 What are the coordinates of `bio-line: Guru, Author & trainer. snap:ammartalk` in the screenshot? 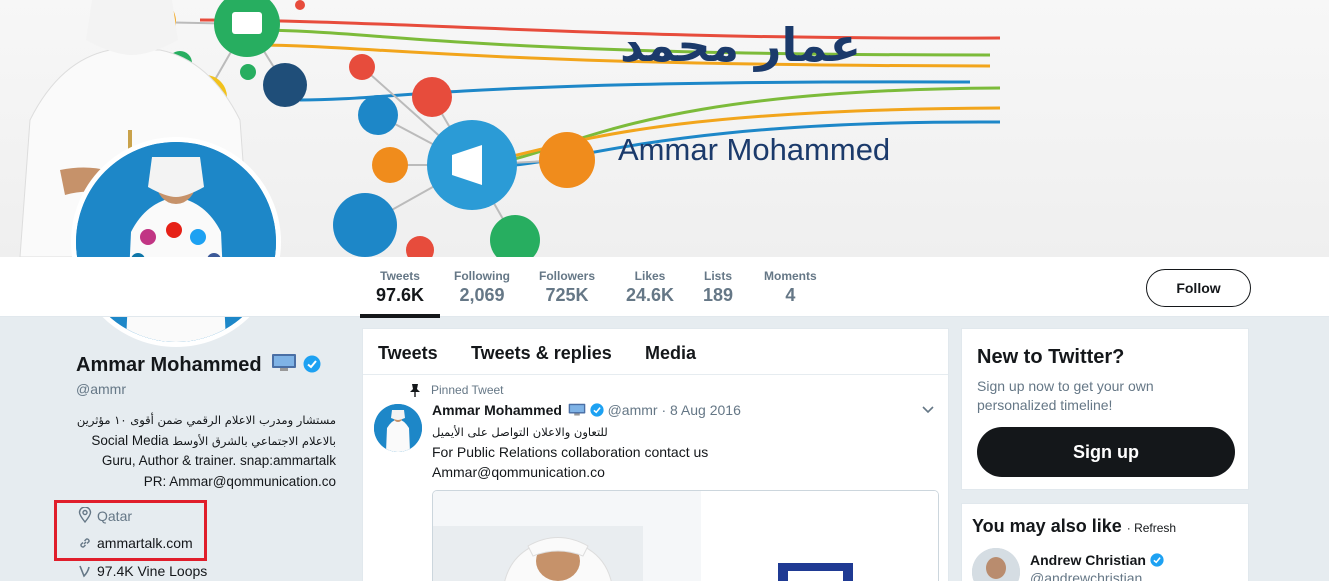 It's located at (218, 460).